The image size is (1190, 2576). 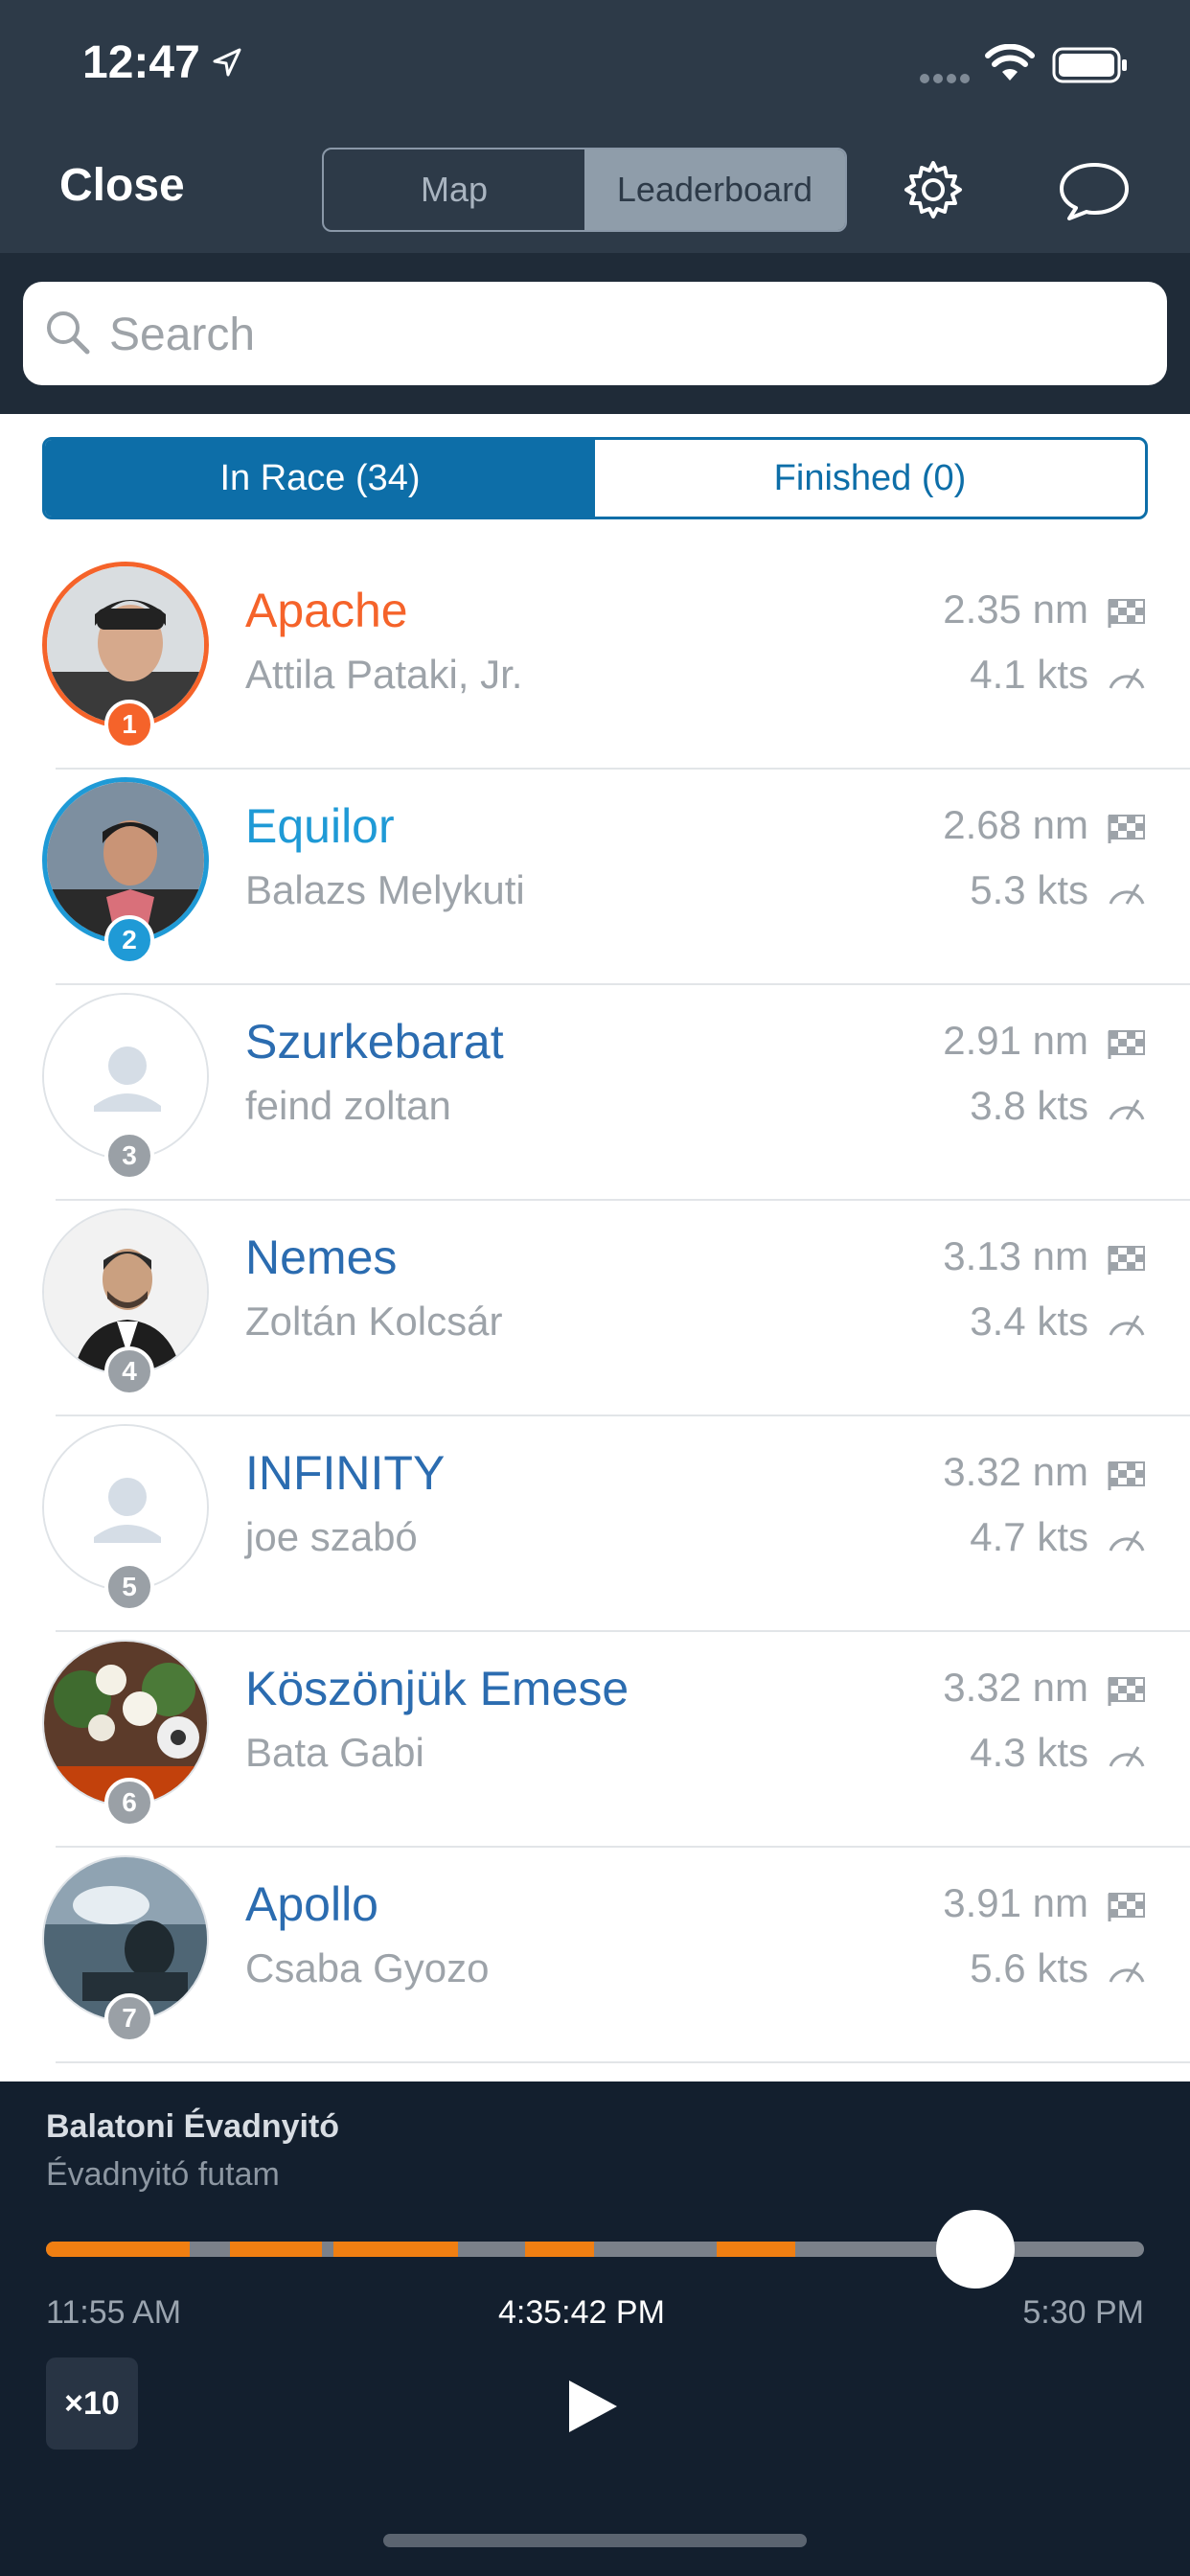 I want to click on tab-in-race: In Race (34), so click(x=320, y=478).